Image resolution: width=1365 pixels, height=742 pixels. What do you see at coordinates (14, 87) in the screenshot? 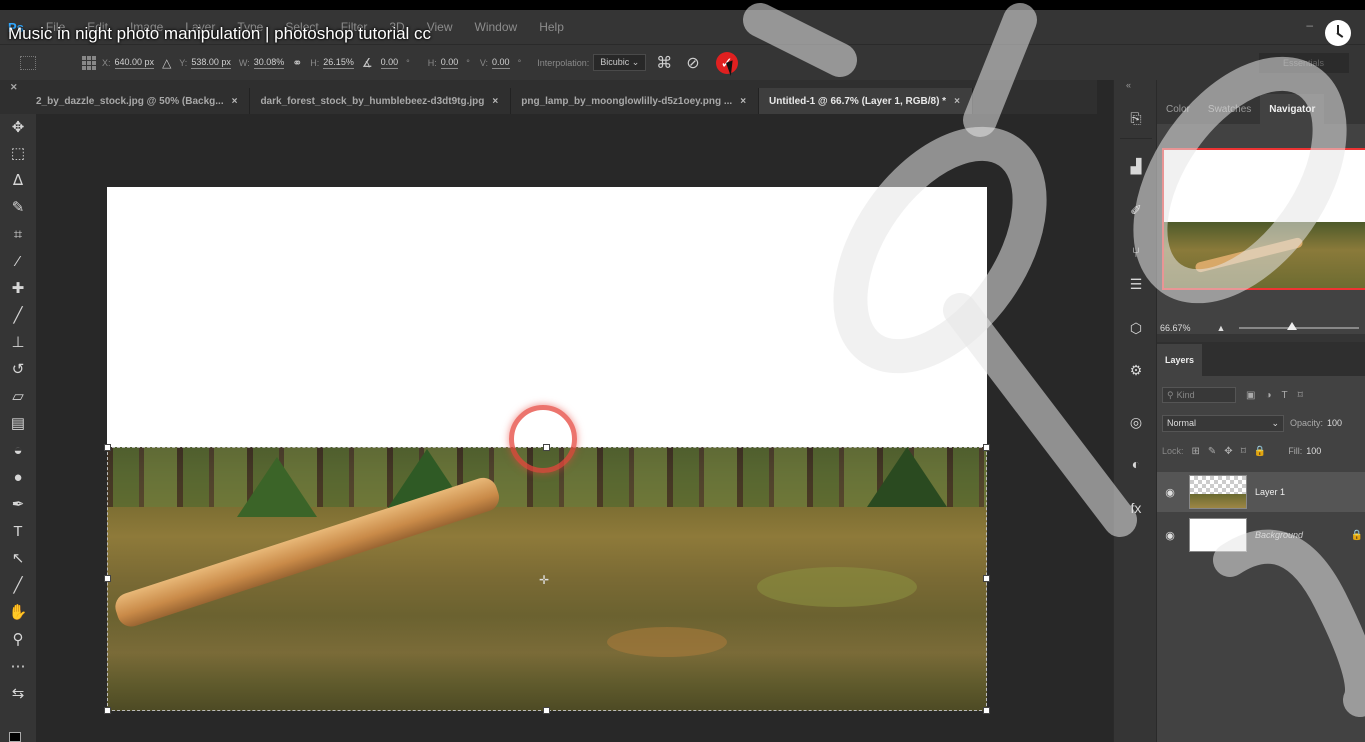
I see `close-panel-icon: ✕` at bounding box center [14, 87].